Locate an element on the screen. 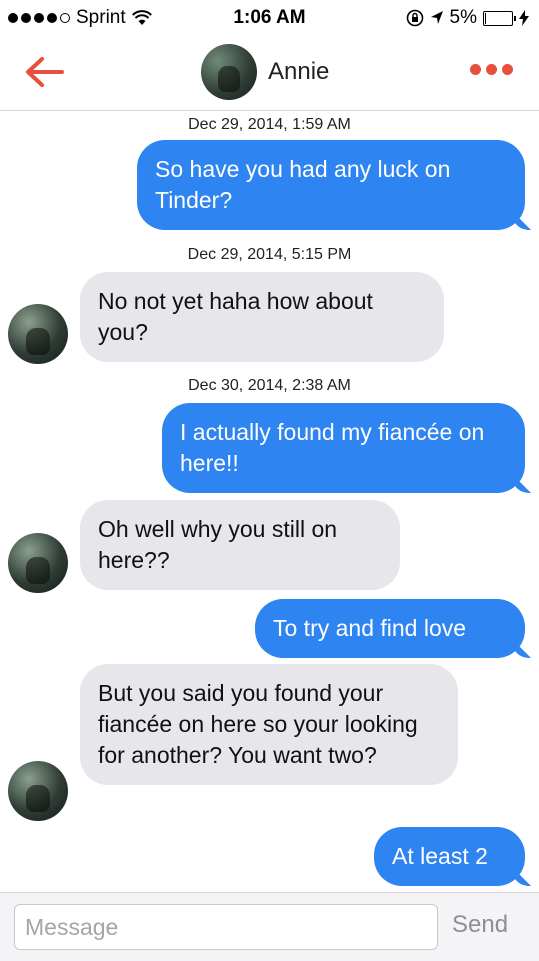  back-arrow-icon is located at coordinates (44, 72).